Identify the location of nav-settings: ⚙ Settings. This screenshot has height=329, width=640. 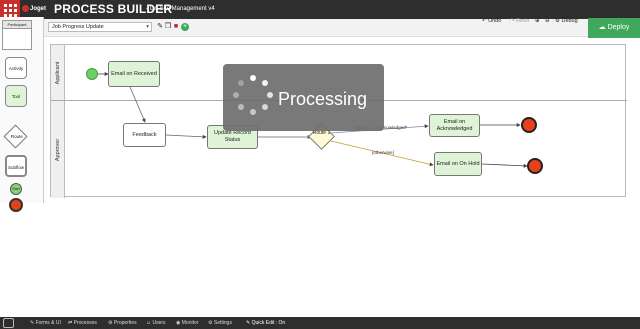
(220, 323).